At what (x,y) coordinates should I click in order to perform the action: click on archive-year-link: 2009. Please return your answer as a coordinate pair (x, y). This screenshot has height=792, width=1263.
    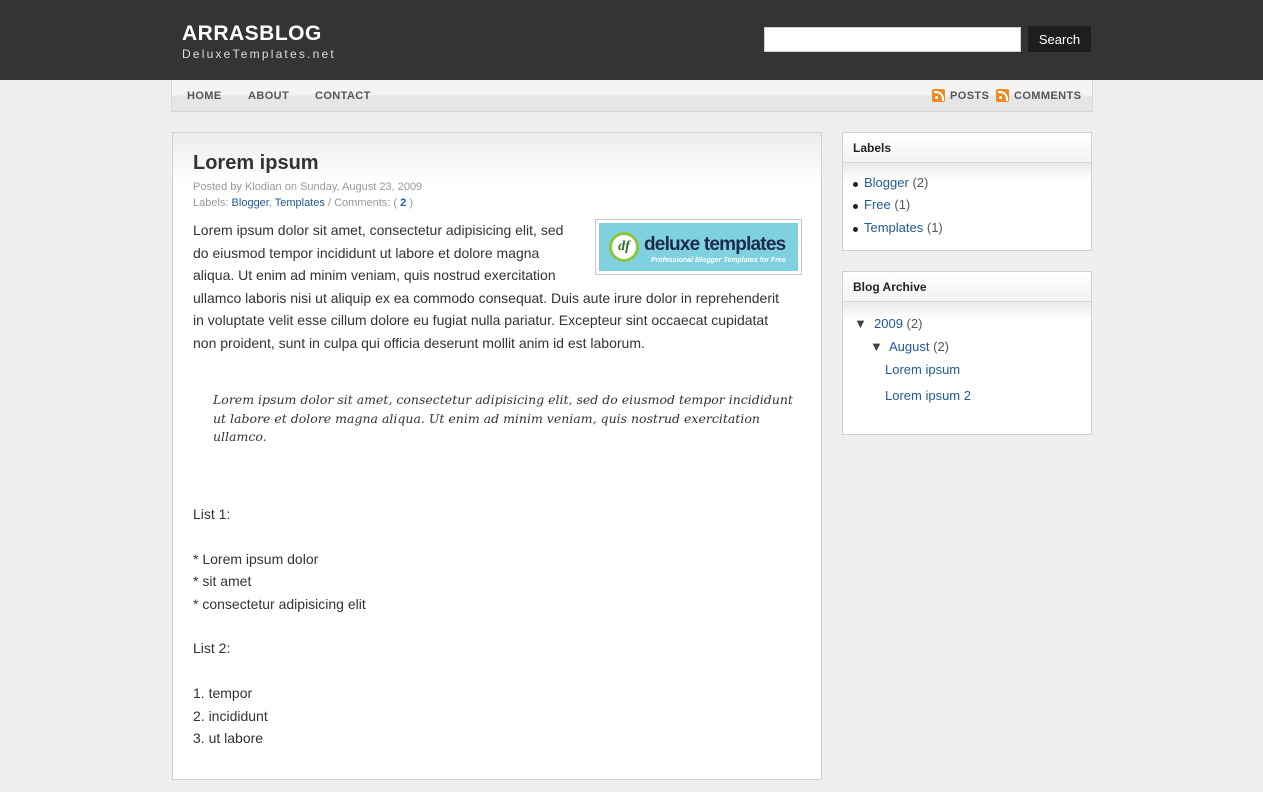
    Looking at the image, I should click on (888, 323).